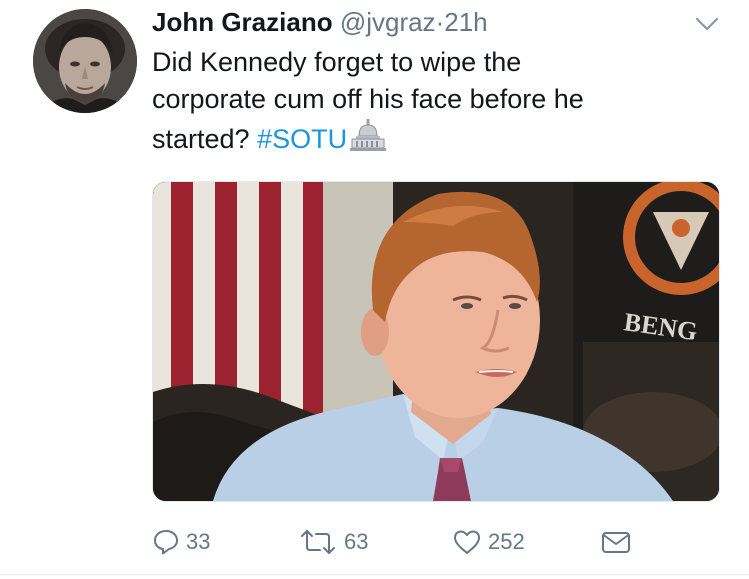 This screenshot has height=579, width=749. Describe the element at coordinates (467, 542) in the screenshot. I see `heart-icon` at that location.